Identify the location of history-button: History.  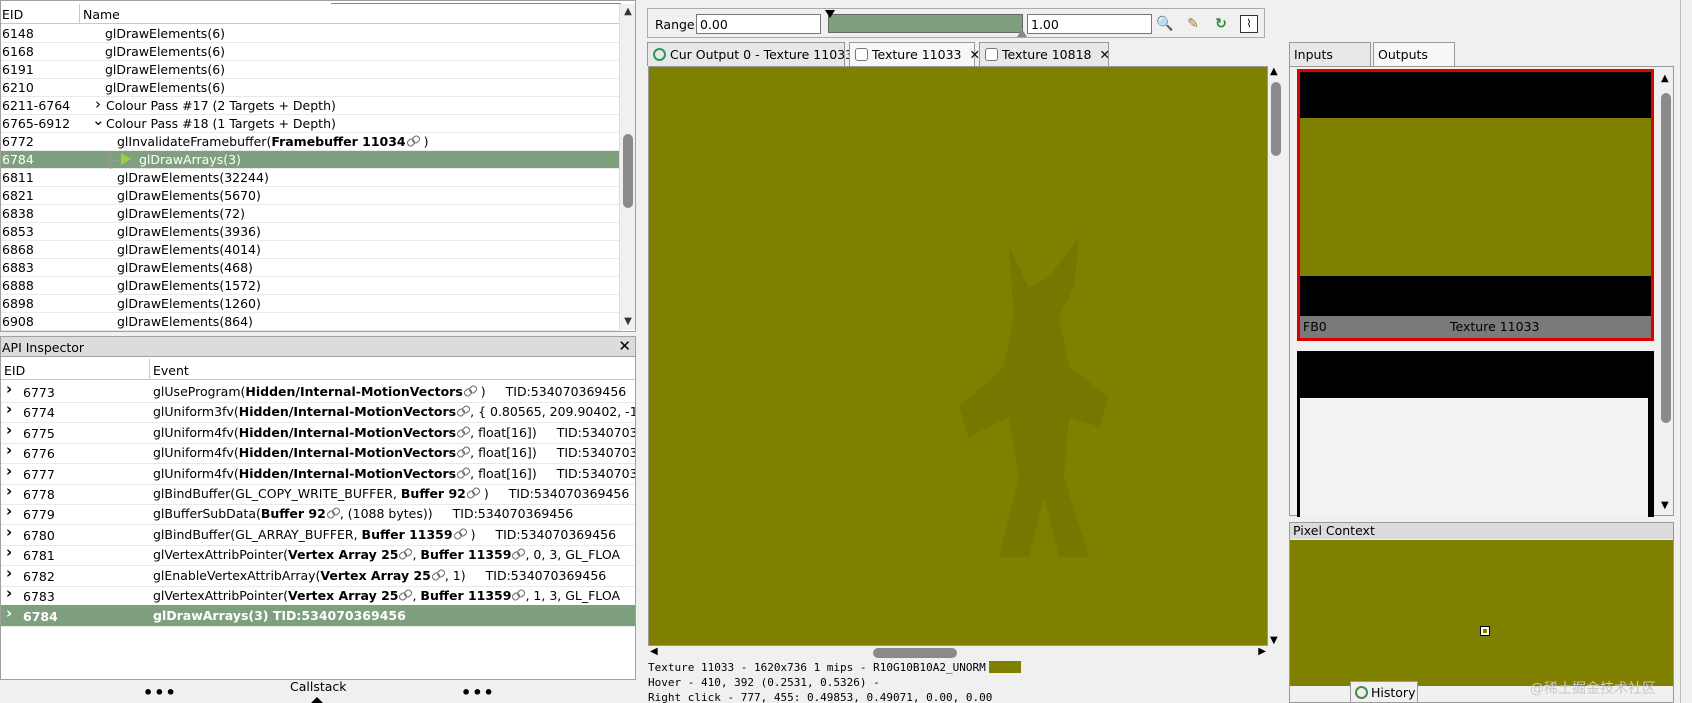
(1384, 692).